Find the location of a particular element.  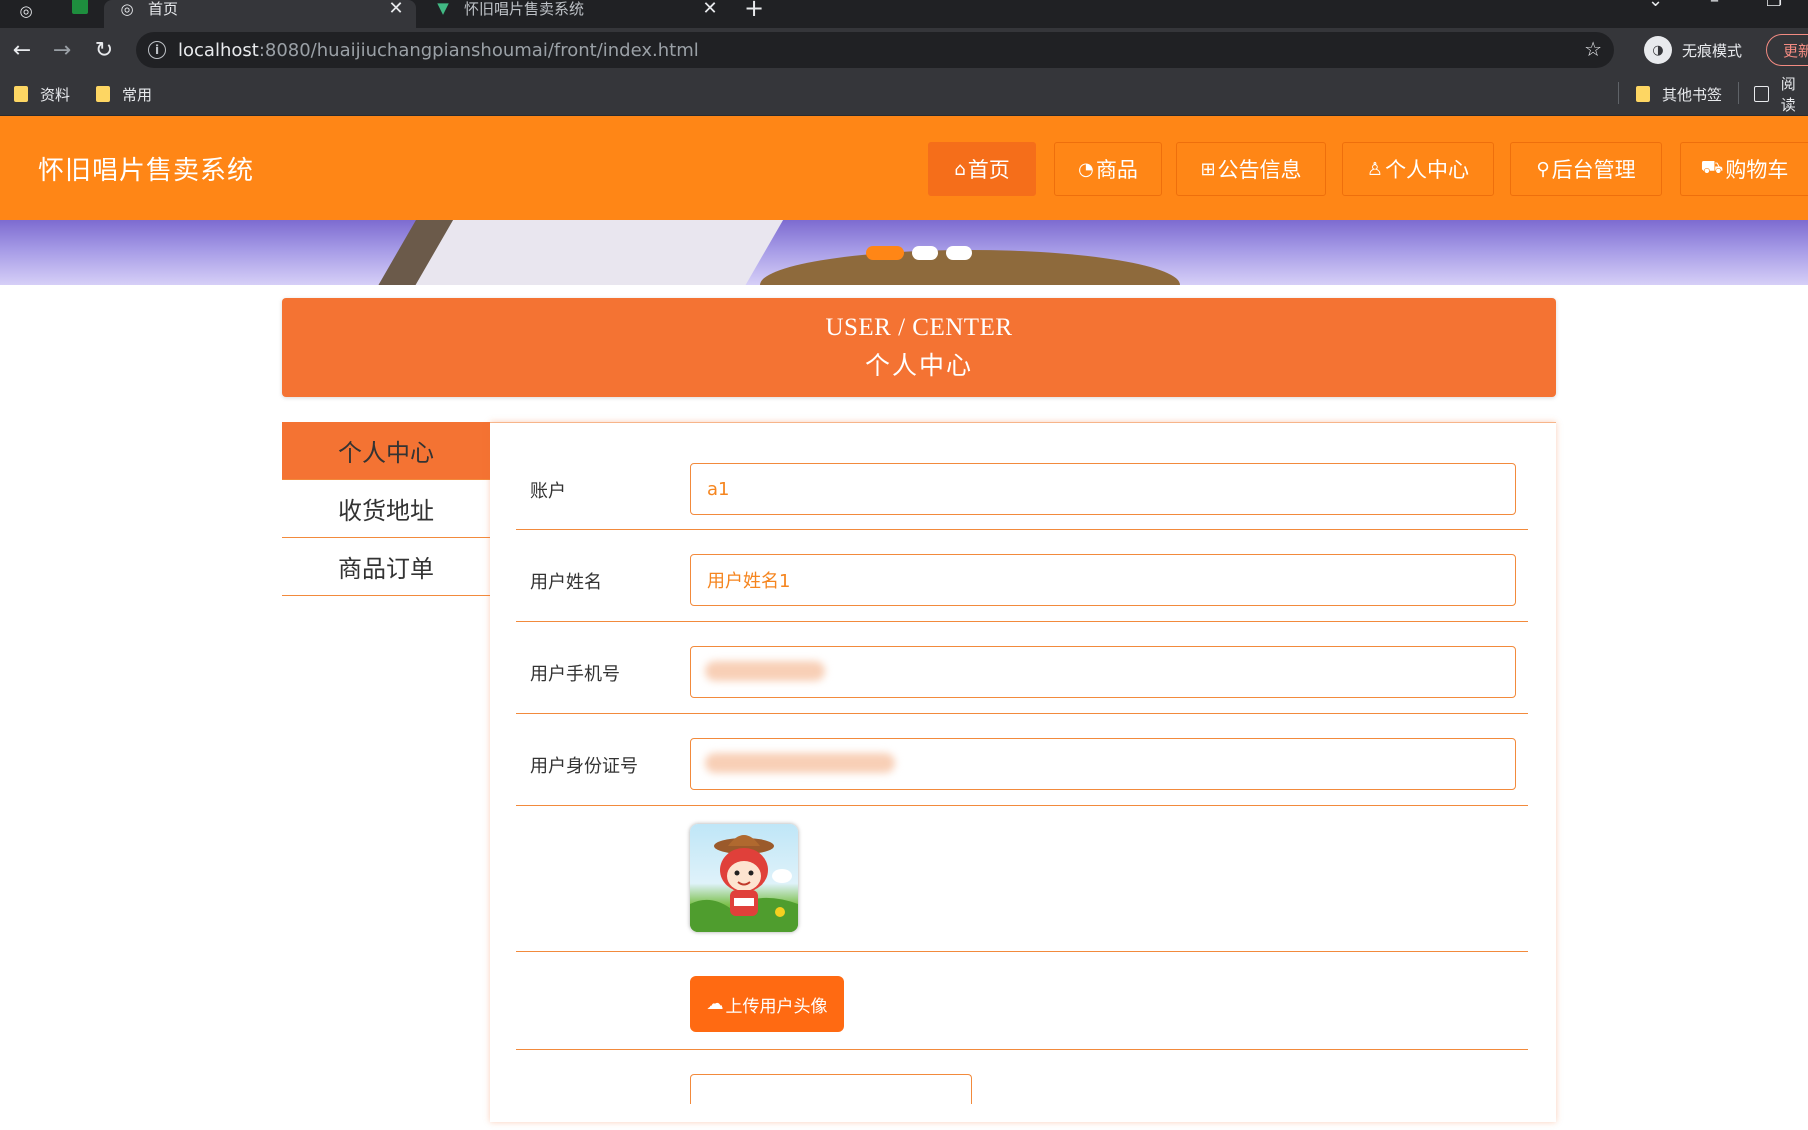

update-label: 更新 is located at coordinates (1795, 50).